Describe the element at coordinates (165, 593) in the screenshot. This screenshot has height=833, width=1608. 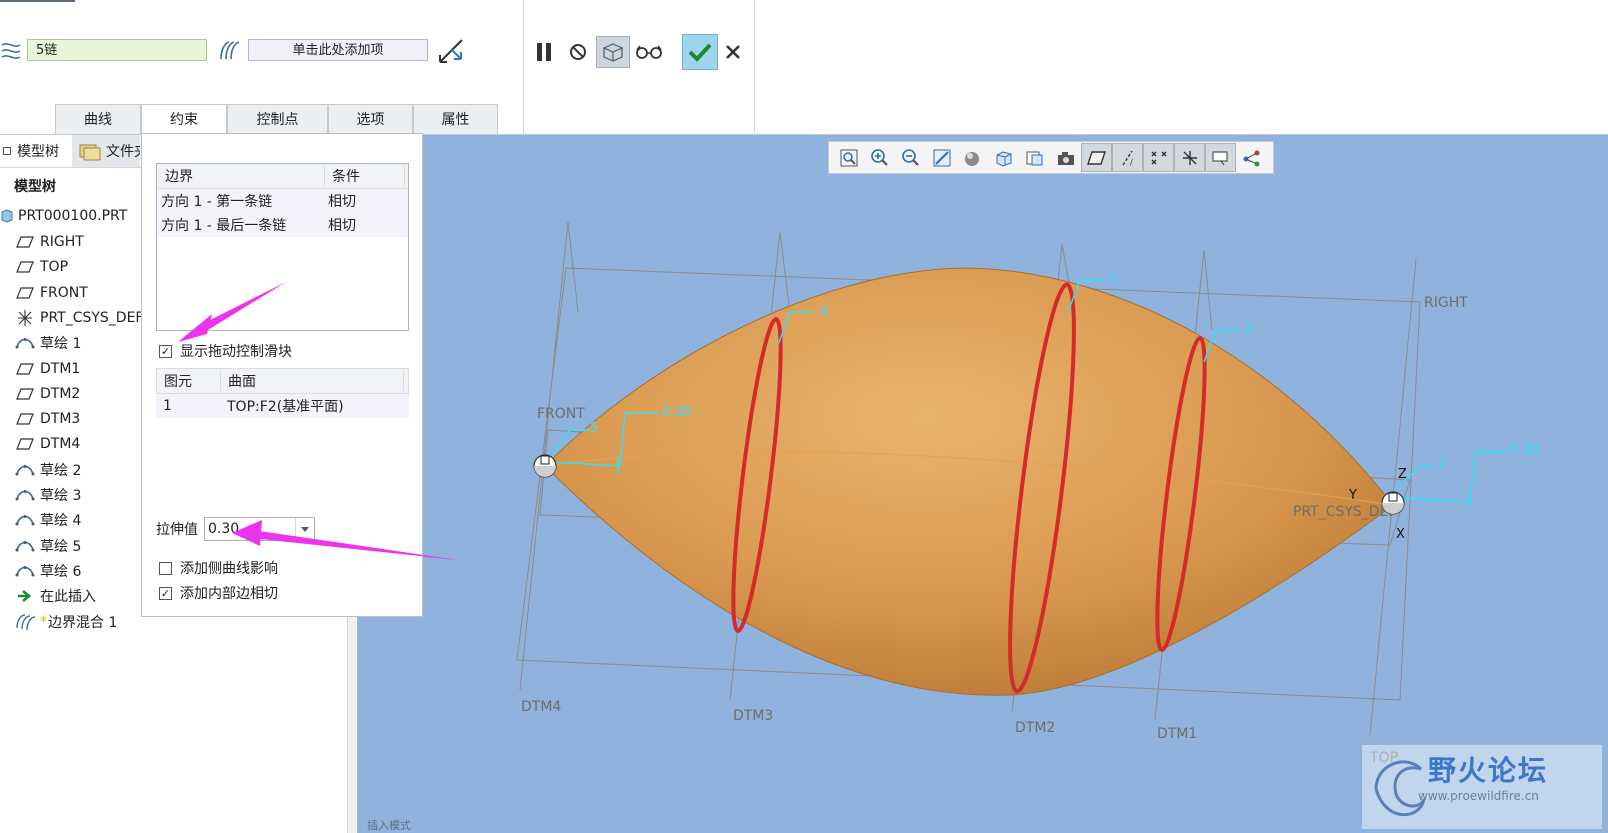
I see `add-inner-edge-checkbox: ✓` at that location.